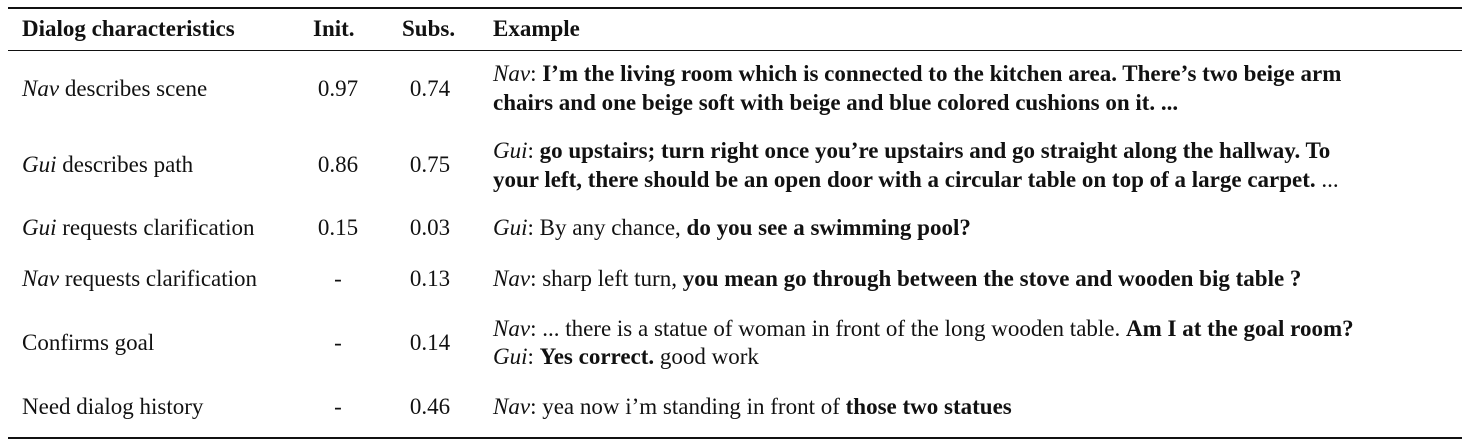  Describe the element at coordinates (133, 88) in the screenshot. I see `row-characteristic-text: describes scene` at that location.